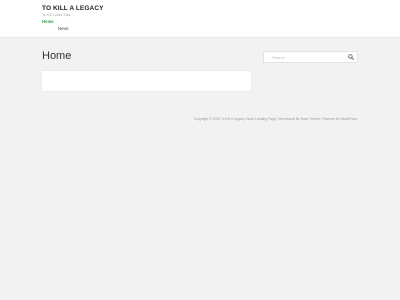  I want to click on footer-divider, so click(200, 110).